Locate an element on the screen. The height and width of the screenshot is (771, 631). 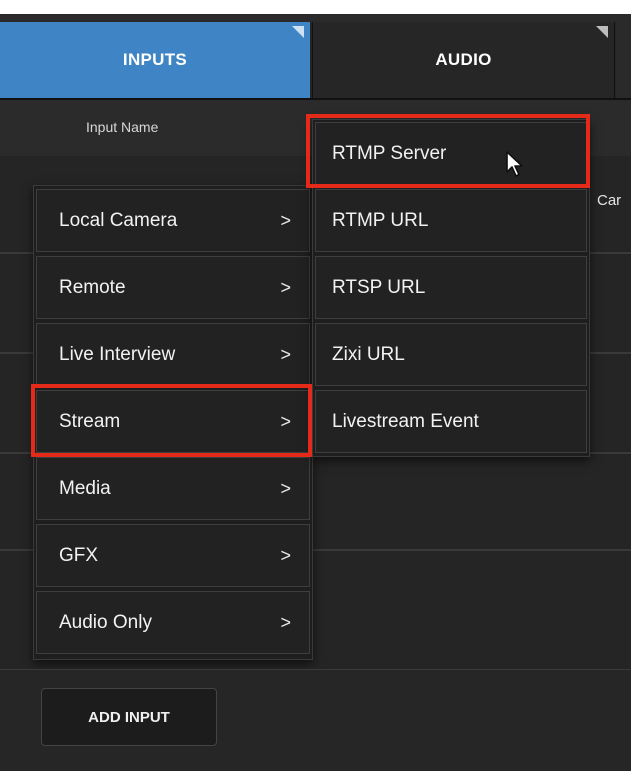
tab-next-partial is located at coordinates (623, 60).